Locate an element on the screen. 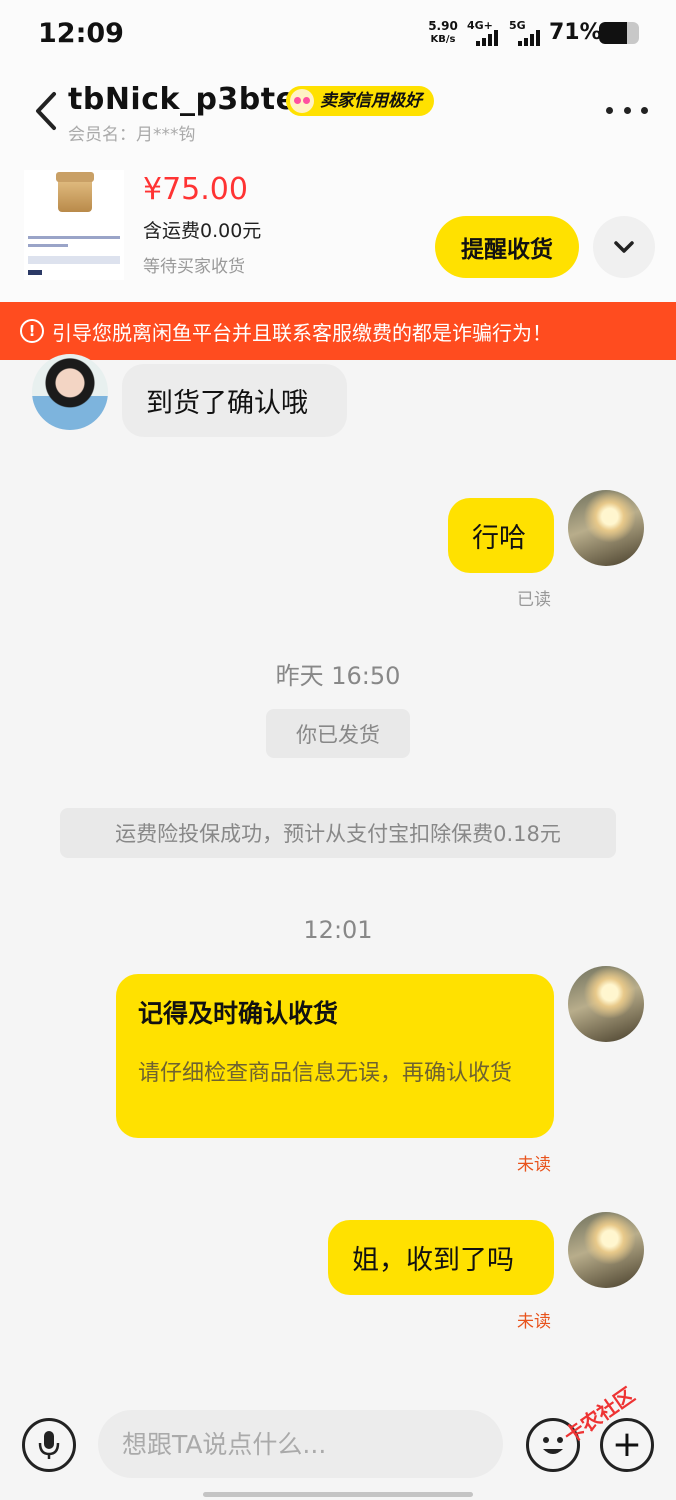 Image resolution: width=676 pixels, height=1500 pixels. back-button is located at coordinates (47, 111).